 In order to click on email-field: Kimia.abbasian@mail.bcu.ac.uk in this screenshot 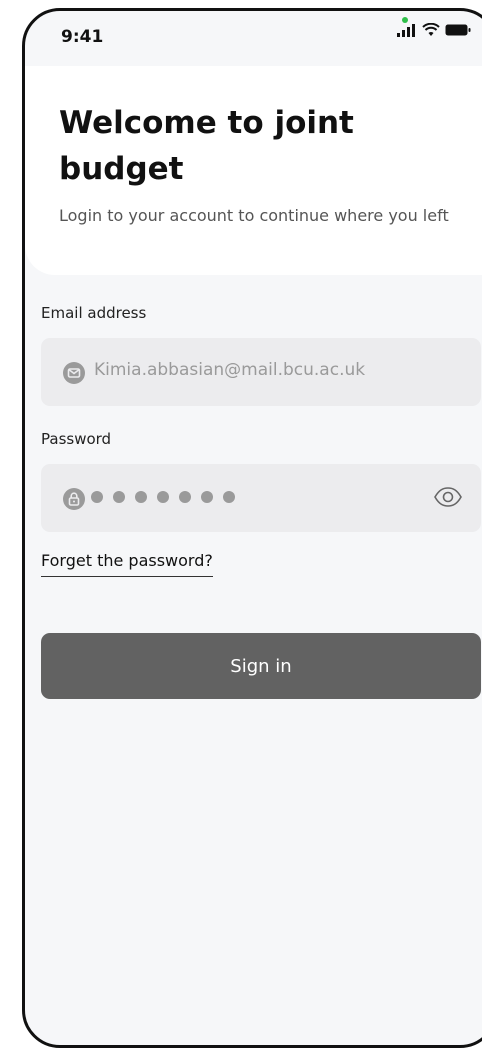, I will do `click(261, 372)`.